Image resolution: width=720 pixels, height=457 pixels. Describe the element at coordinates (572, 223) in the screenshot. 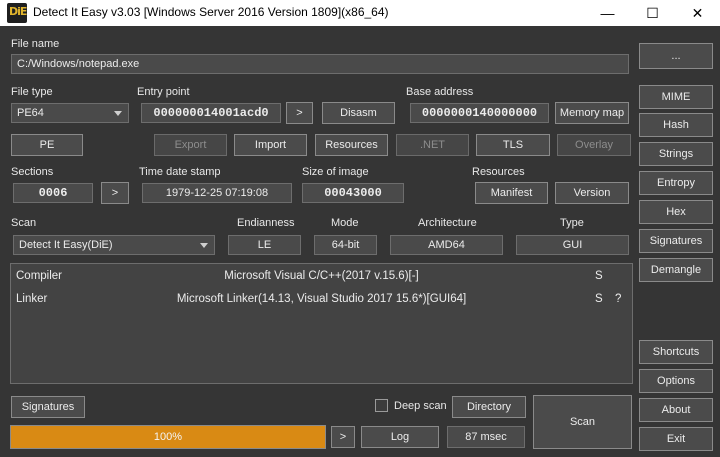

I see `type-label: Type` at that location.